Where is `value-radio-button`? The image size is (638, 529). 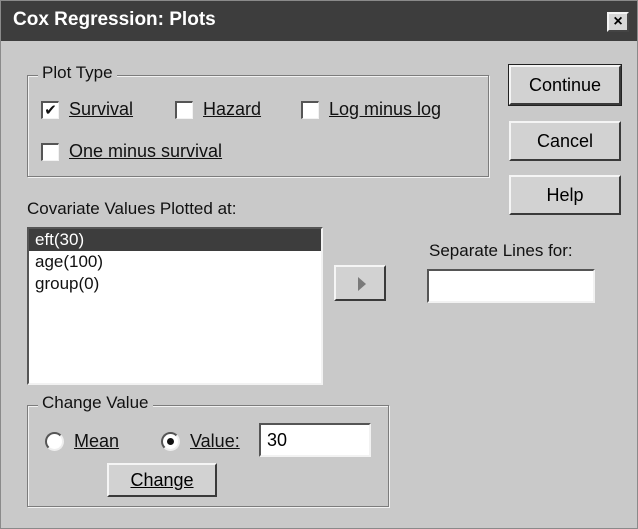 value-radio-button is located at coordinates (170, 441).